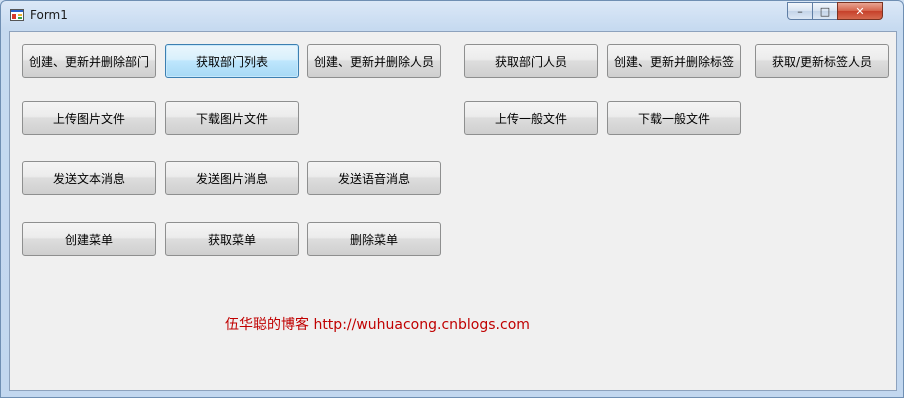  Describe the element at coordinates (89, 118) in the screenshot. I see `upload-image-button: 上传图片文件` at that location.